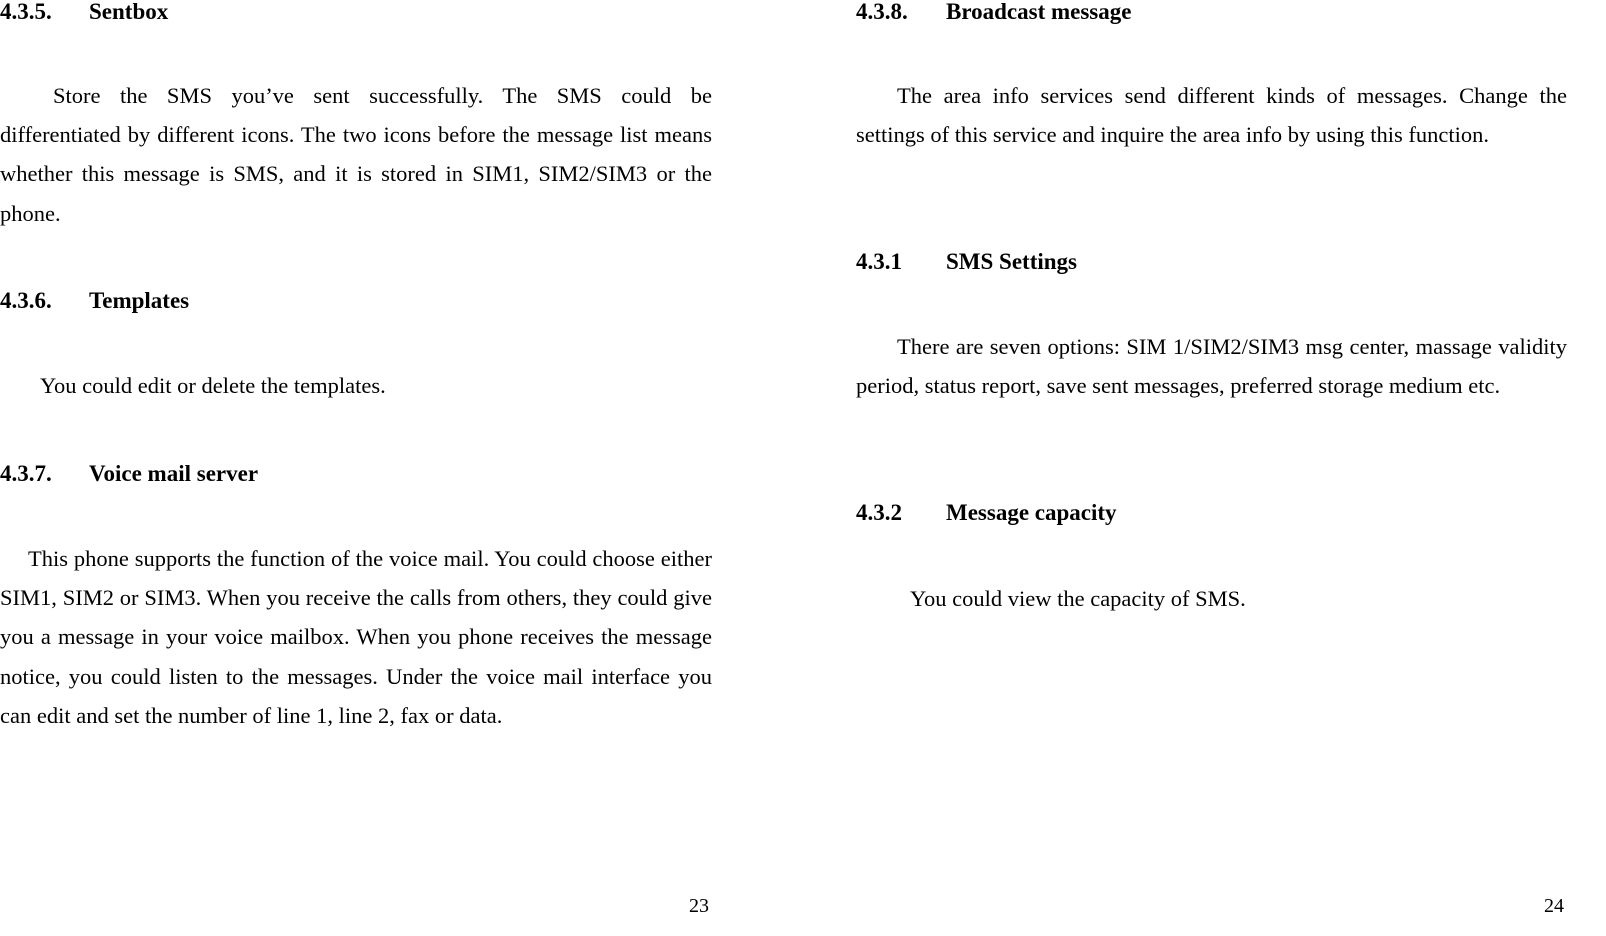 This screenshot has height=936, width=1606. I want to click on section-number: 4.3.8., so click(882, 12).